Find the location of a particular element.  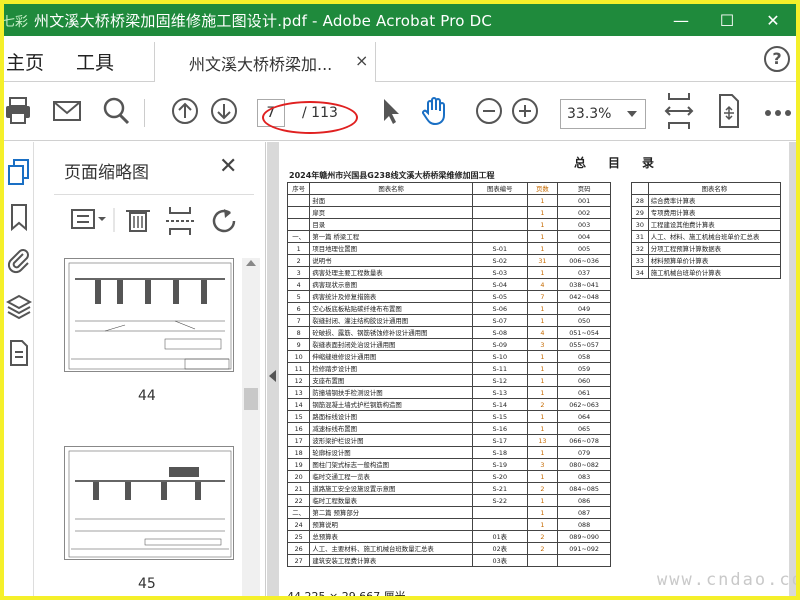

table-row: 27 建筑安装工程费计算表 03表 is located at coordinates (448, 560).